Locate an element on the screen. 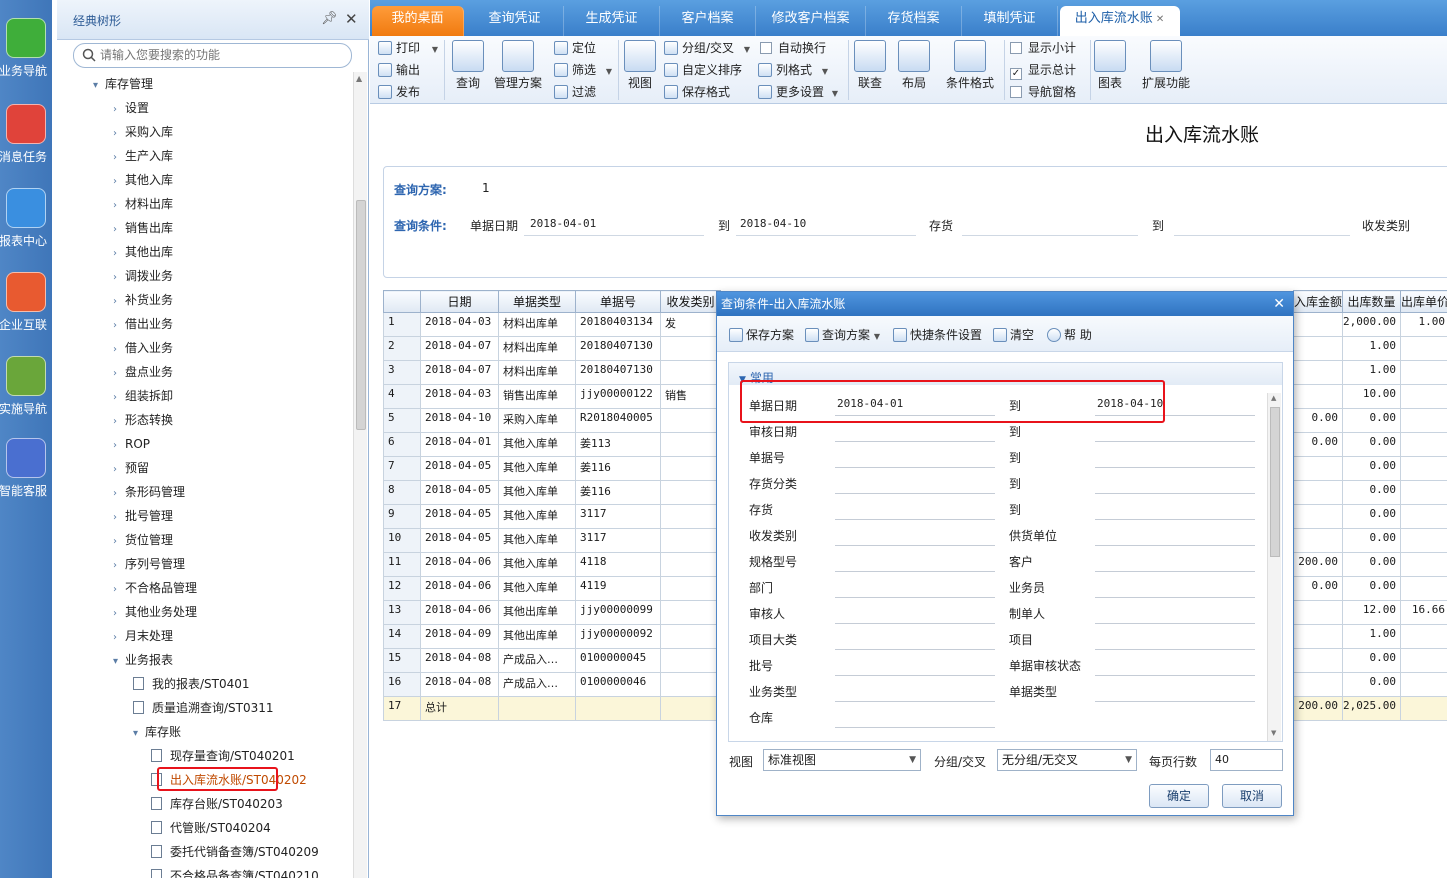 This screenshot has width=1447, height=878. table-row: 12.00 16.66 is located at coordinates (1369, 612).